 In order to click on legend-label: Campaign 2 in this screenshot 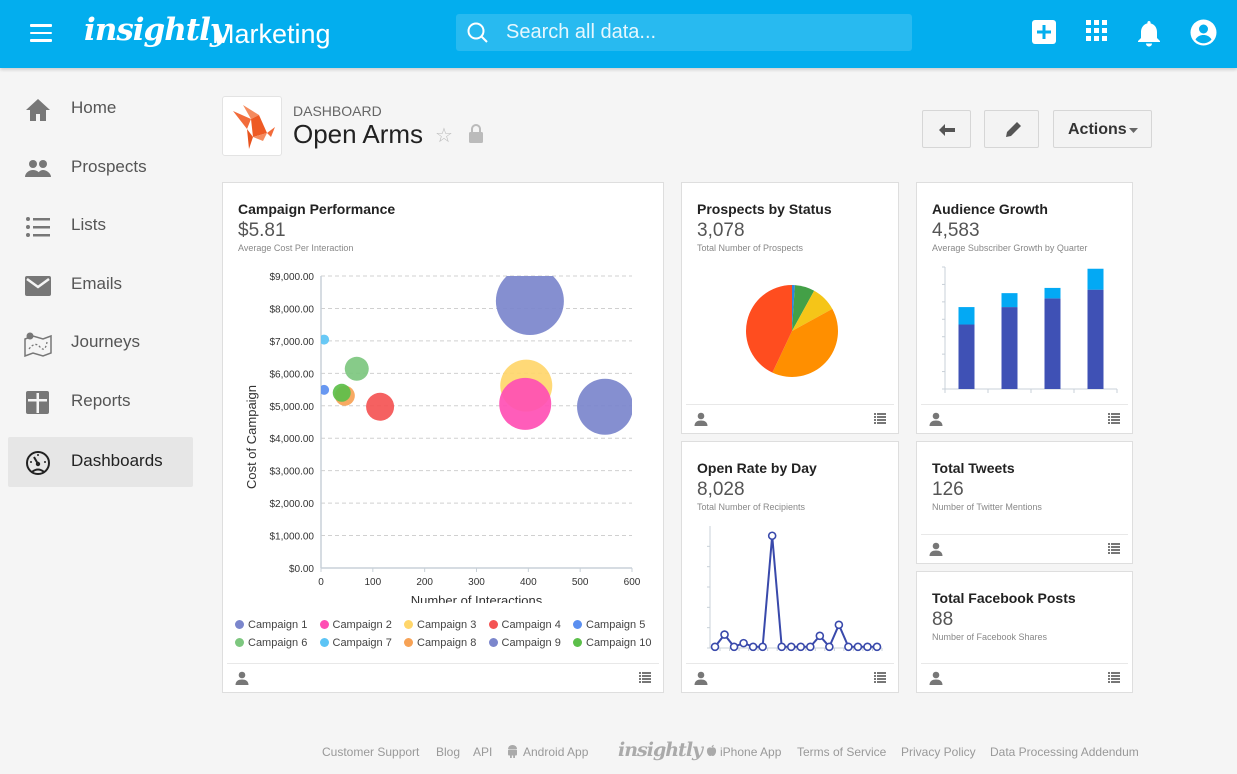, I will do `click(362, 625)`.